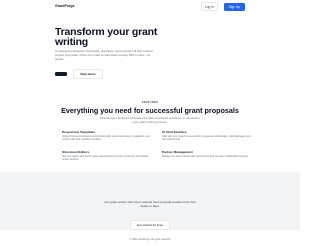 The width and height of the screenshot is (320, 246). I want to click on hero-primary-button, so click(61, 74).